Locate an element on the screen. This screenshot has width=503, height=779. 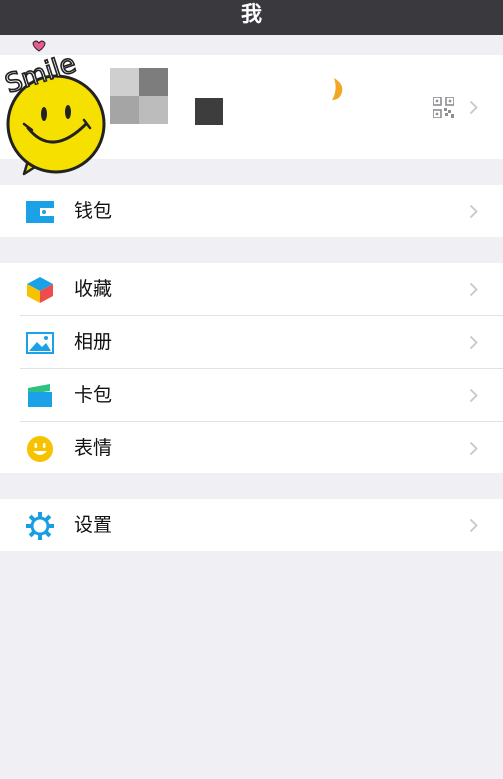
wallet-group: 钱包 is located at coordinates (251, 211).